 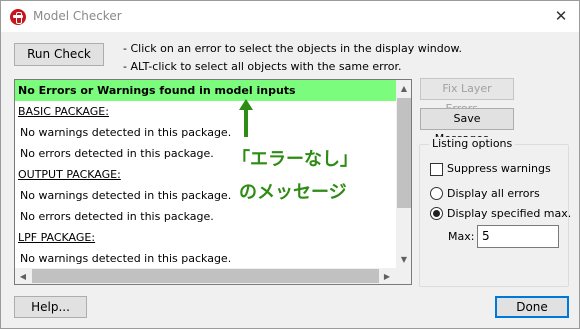 What do you see at coordinates (293, 192) in the screenshot?
I see `annotation-label-2: のメッセージ` at bounding box center [293, 192].